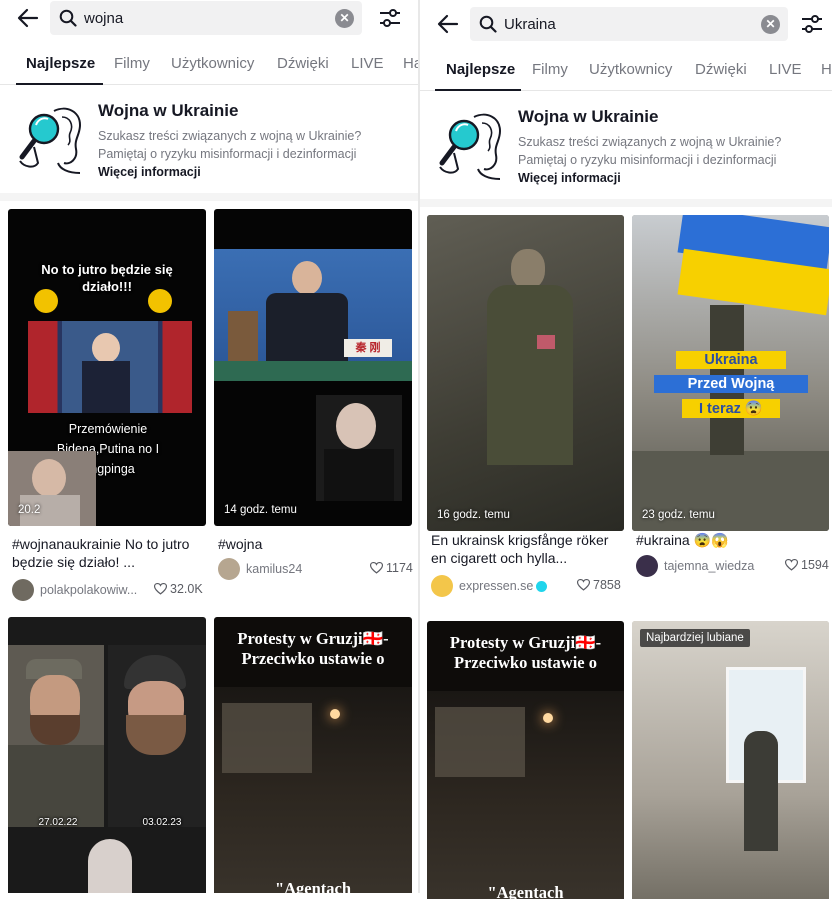 Image resolution: width=832 pixels, height=899 pixels. Describe the element at coordinates (29, 510) in the screenshot. I see `video-date: 20.2` at that location.